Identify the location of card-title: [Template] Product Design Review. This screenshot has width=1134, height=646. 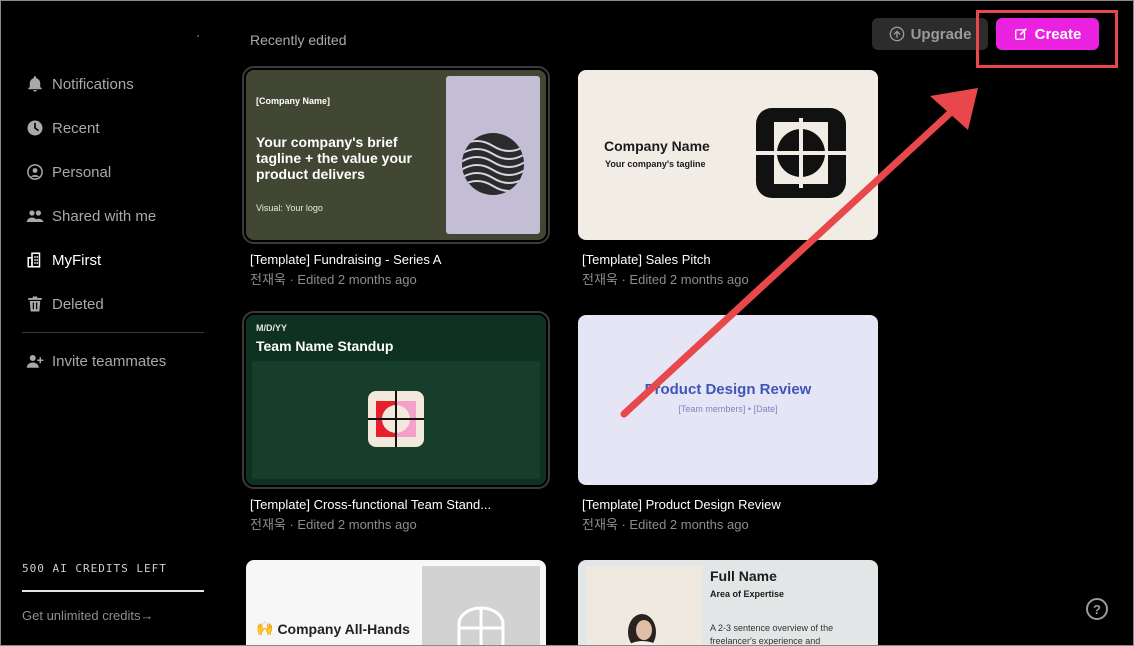
(681, 504).